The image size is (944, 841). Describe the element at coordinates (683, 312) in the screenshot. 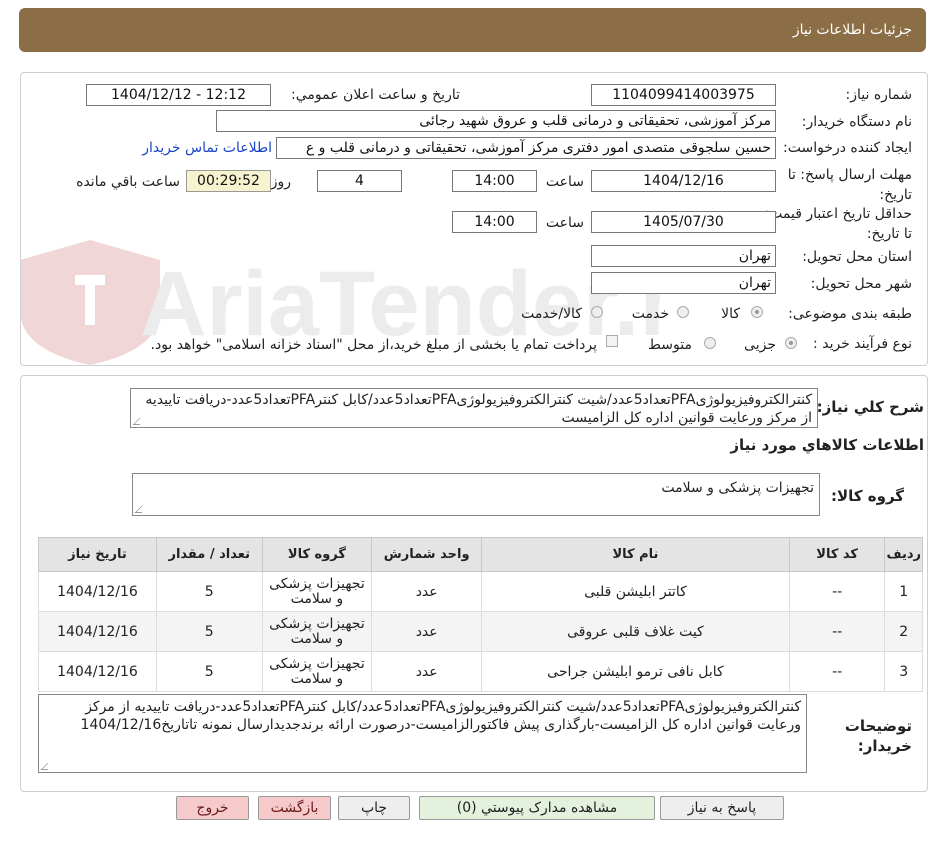

I see `category-radio-service` at that location.